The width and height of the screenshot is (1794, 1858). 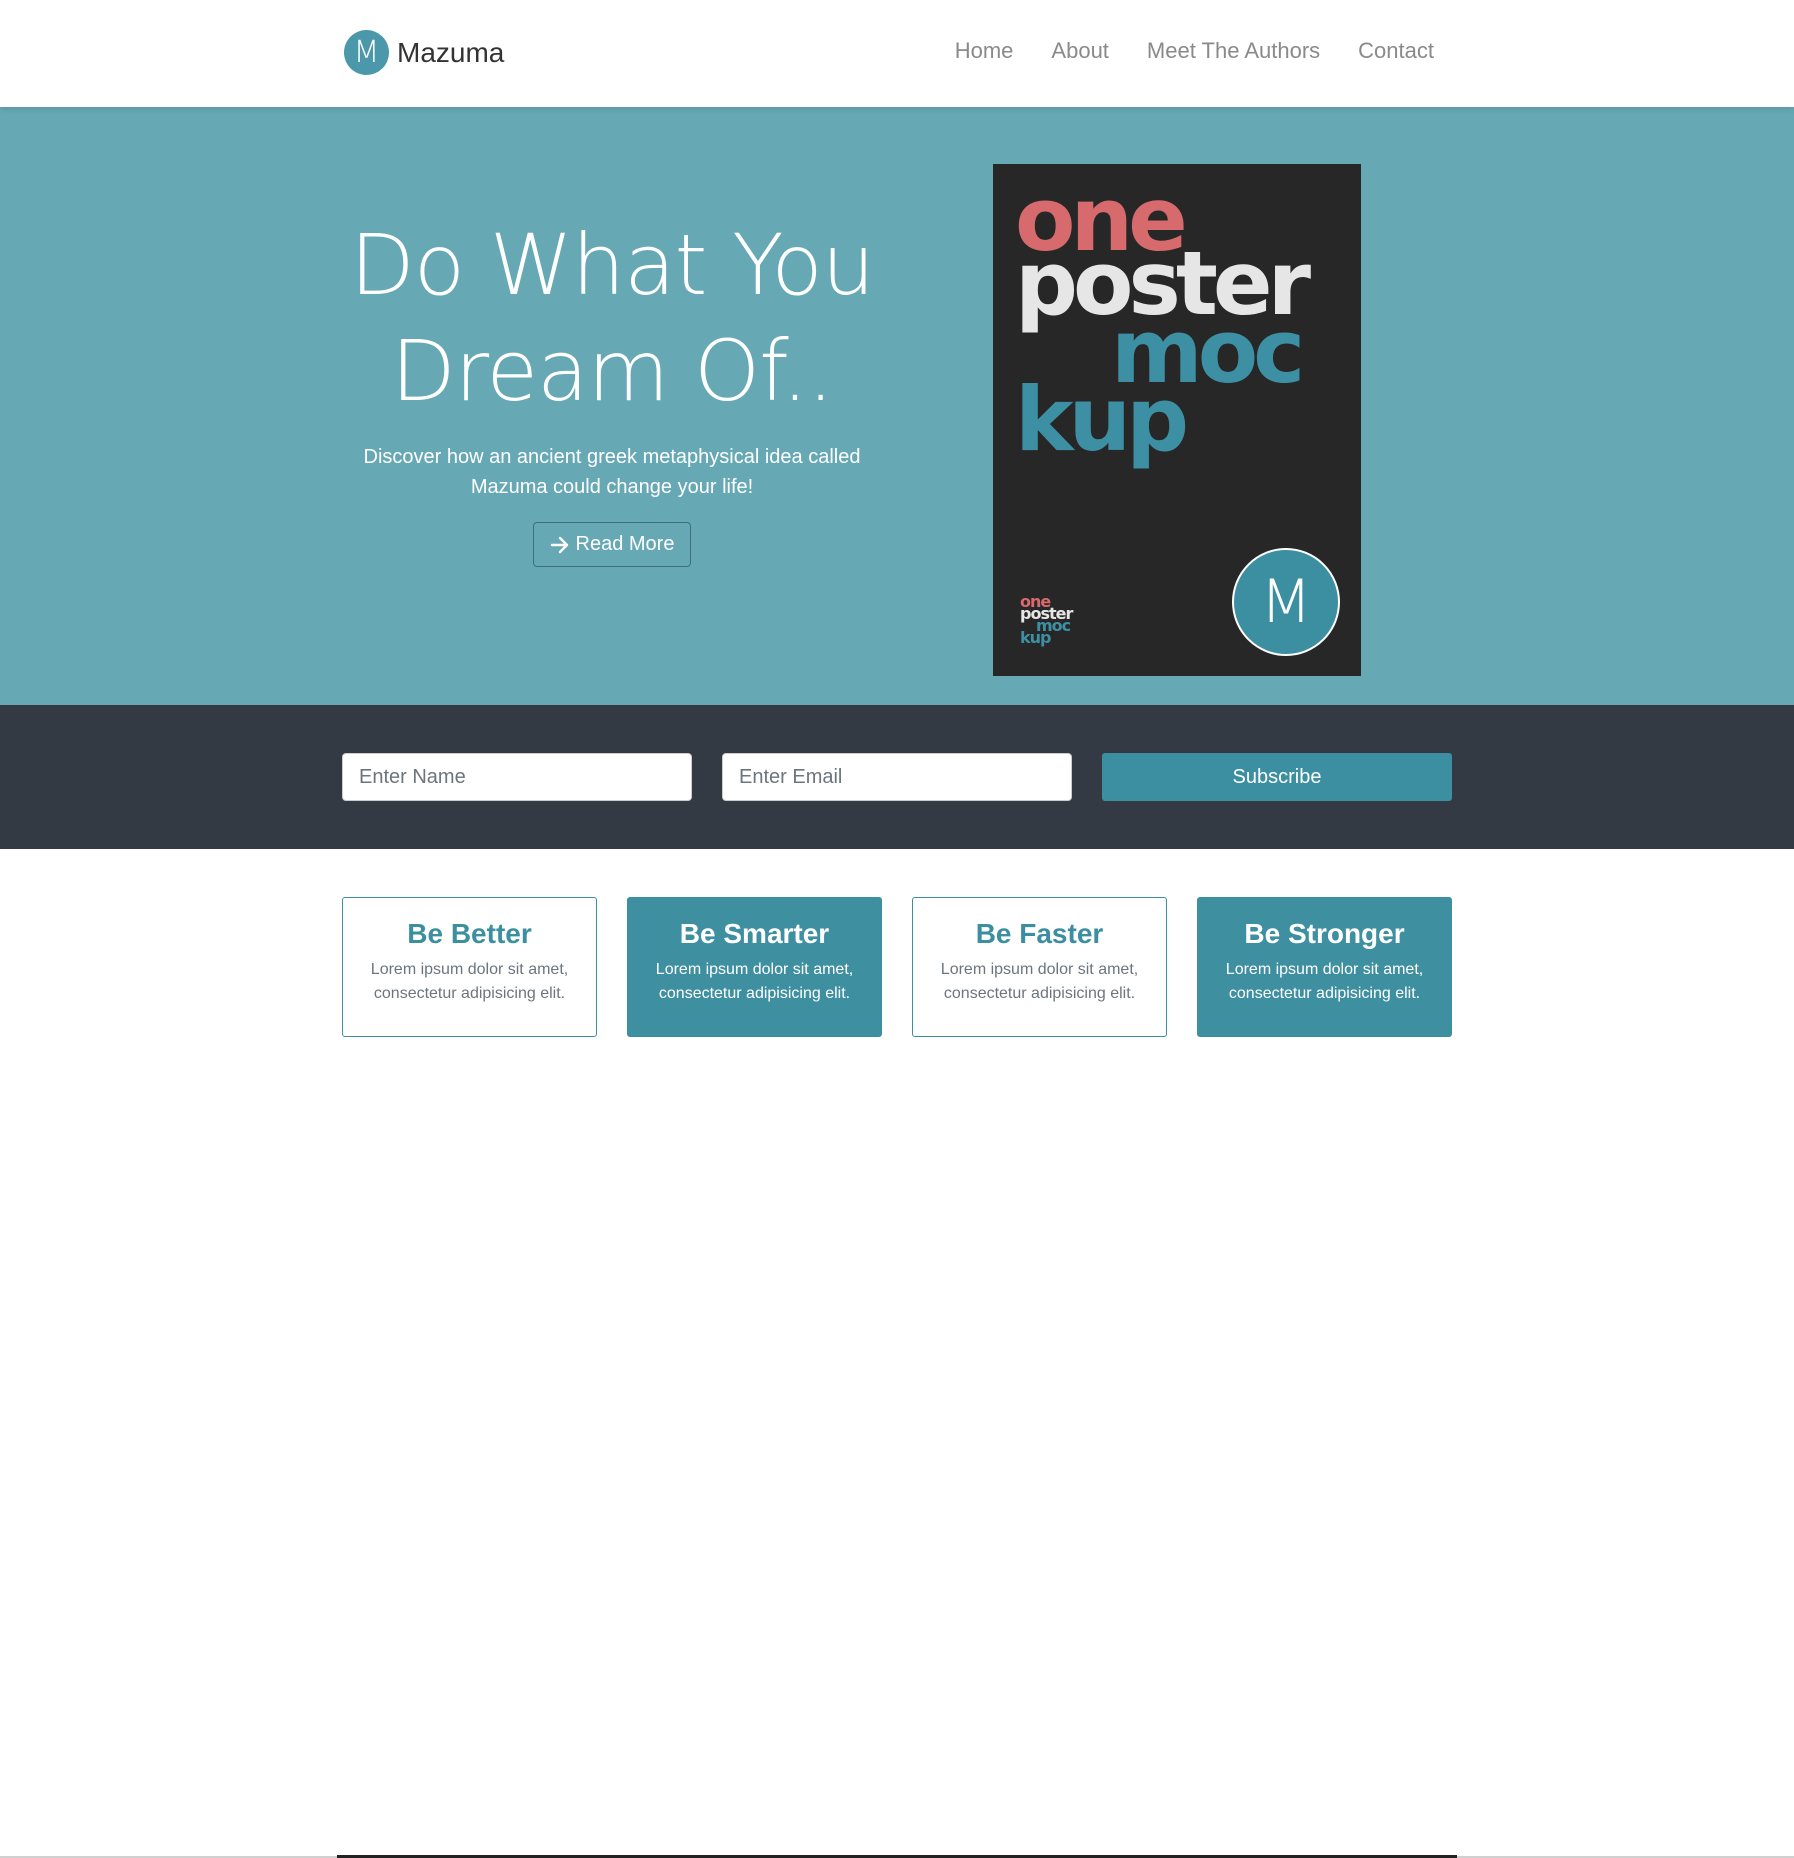 What do you see at coordinates (1396, 51) in the screenshot?
I see `nav-contact: Contact` at bounding box center [1396, 51].